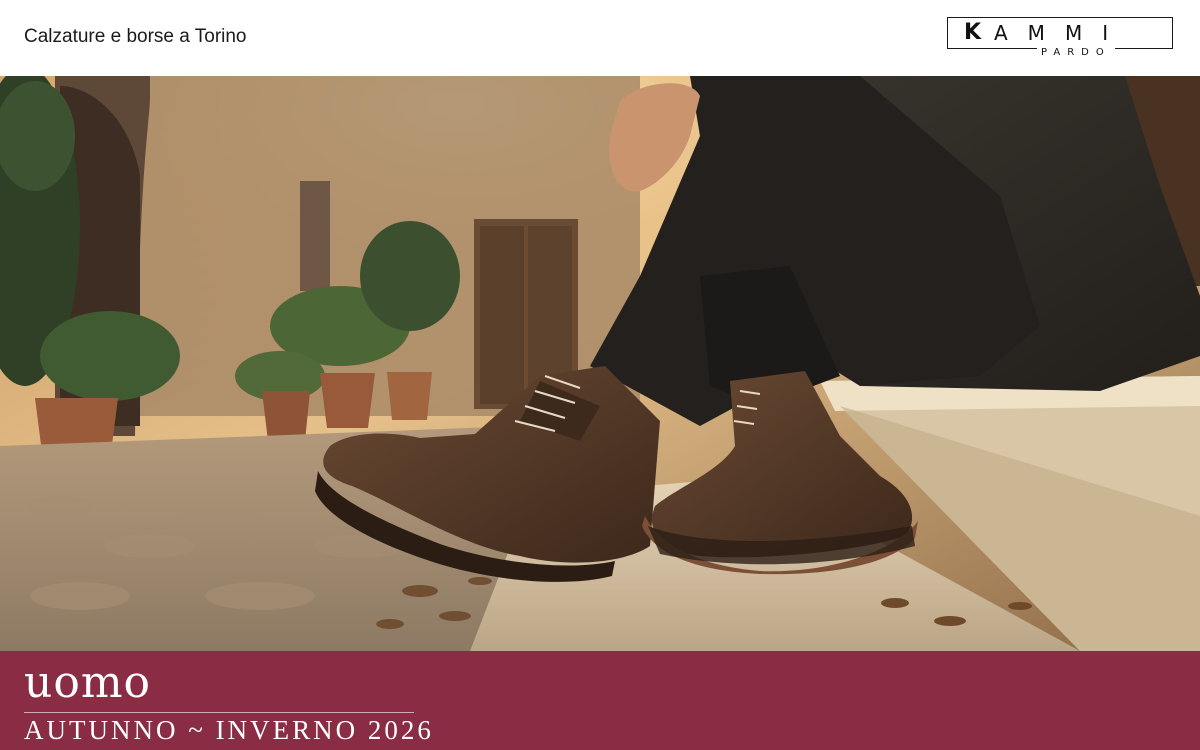 The width and height of the screenshot is (1200, 750). Describe the element at coordinates (973, 32) in the screenshot. I see `logo-letter-k: K` at that location.